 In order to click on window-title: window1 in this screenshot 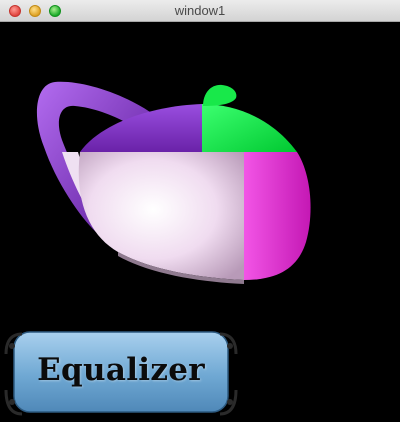, I will do `click(200, 10)`.